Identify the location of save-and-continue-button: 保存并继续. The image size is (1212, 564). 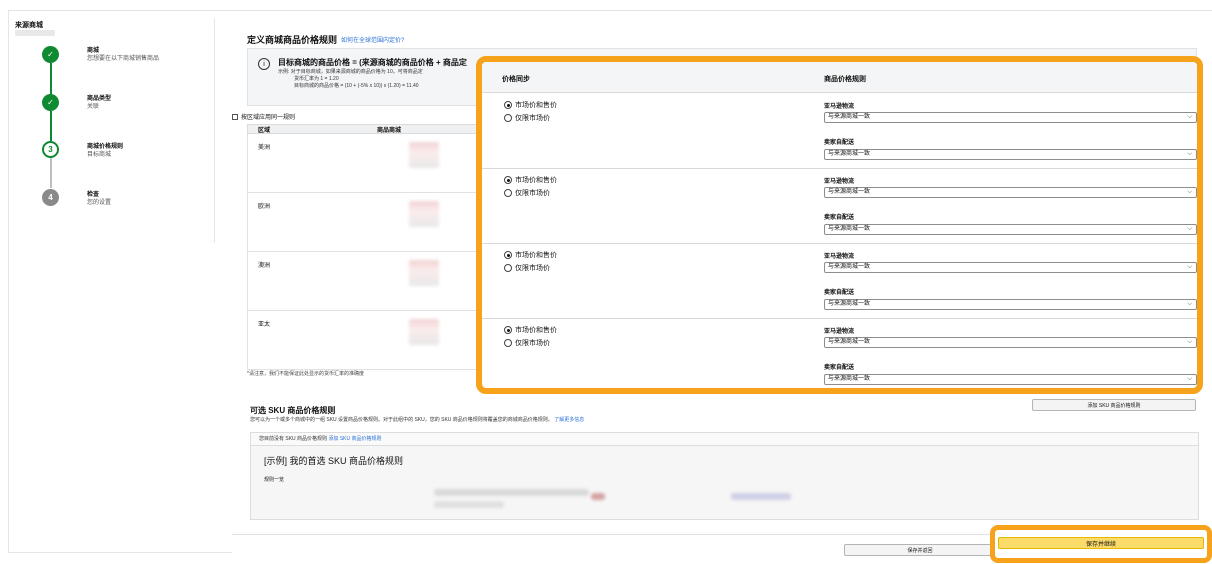
(1101, 543).